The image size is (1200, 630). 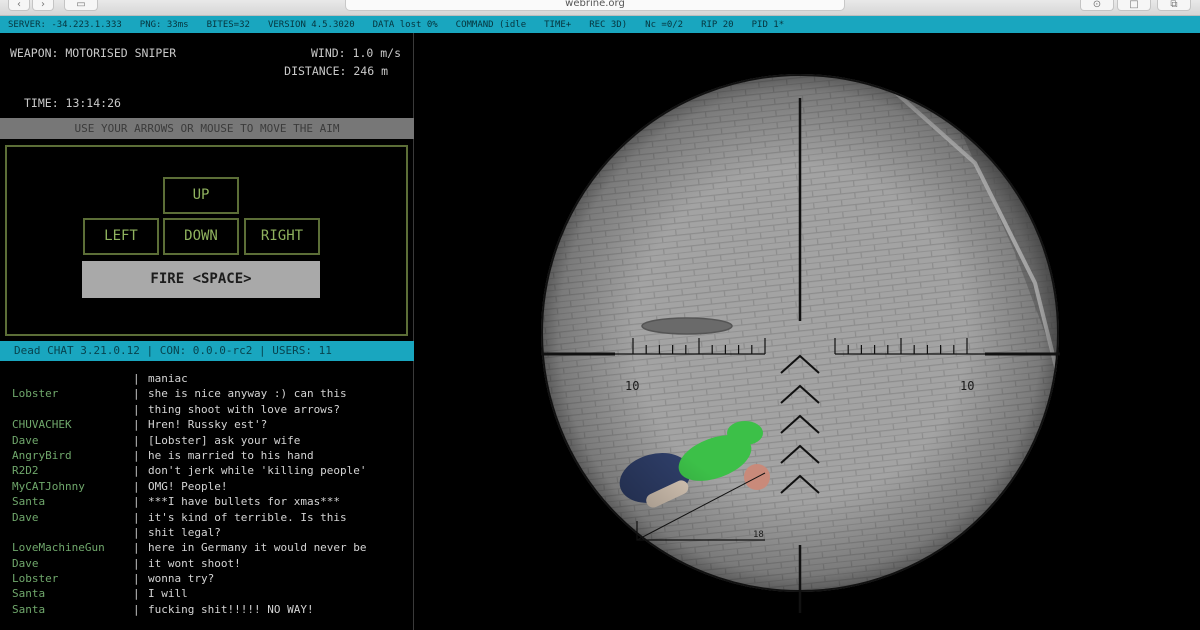 What do you see at coordinates (201, 279) in the screenshot?
I see `fire-button: FIRE <SPACE>` at bounding box center [201, 279].